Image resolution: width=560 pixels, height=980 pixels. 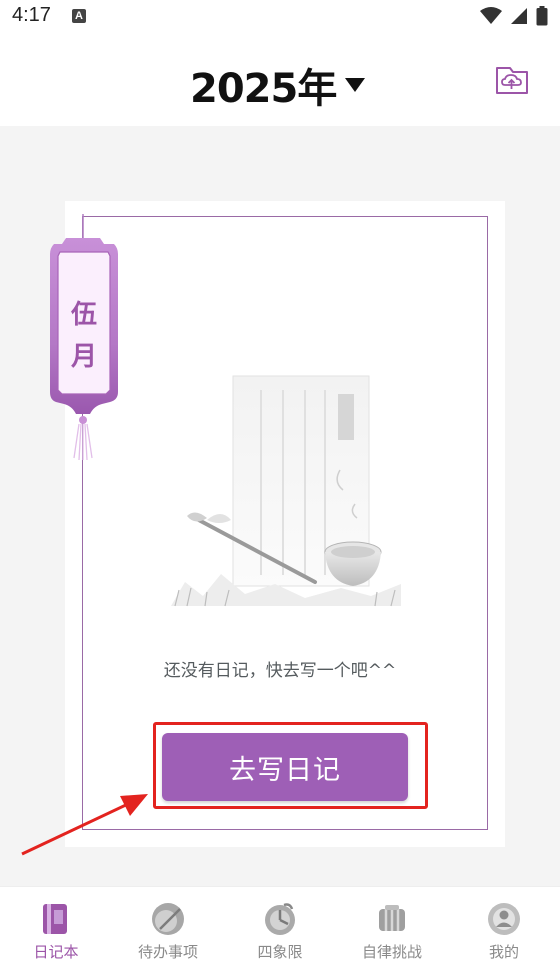 What do you see at coordinates (280, 919) in the screenshot?
I see `quadrant-icon` at bounding box center [280, 919].